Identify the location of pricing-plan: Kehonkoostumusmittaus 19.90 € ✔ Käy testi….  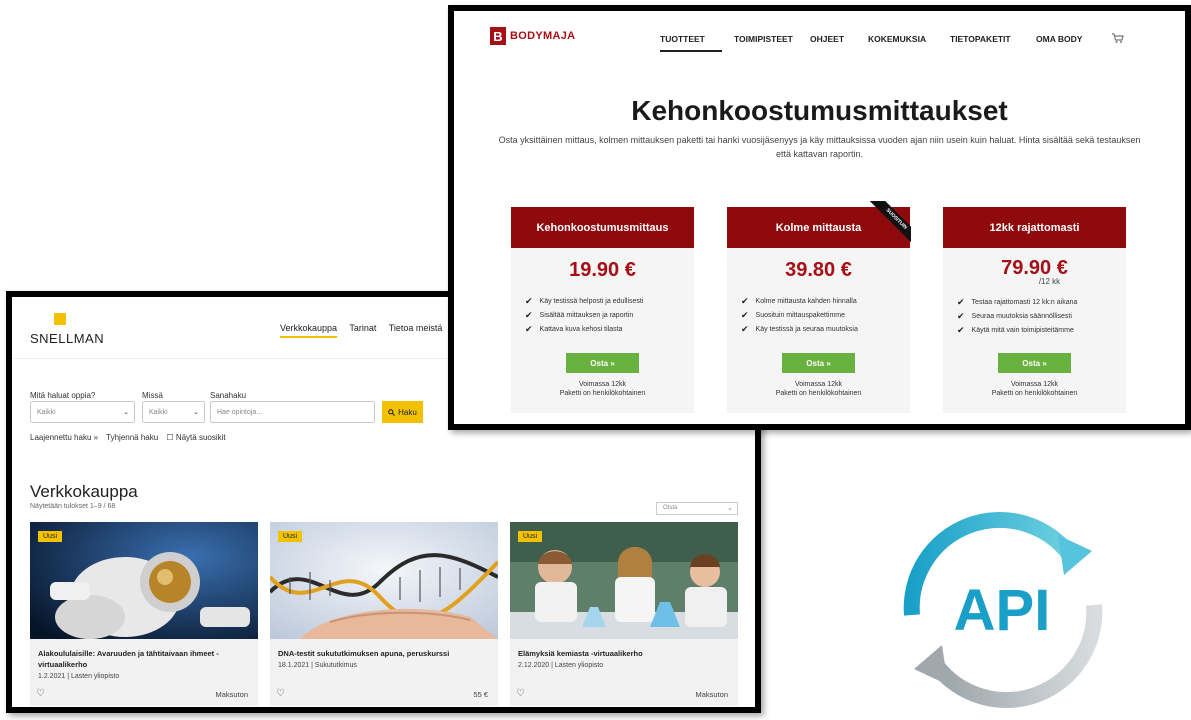
(602, 310).